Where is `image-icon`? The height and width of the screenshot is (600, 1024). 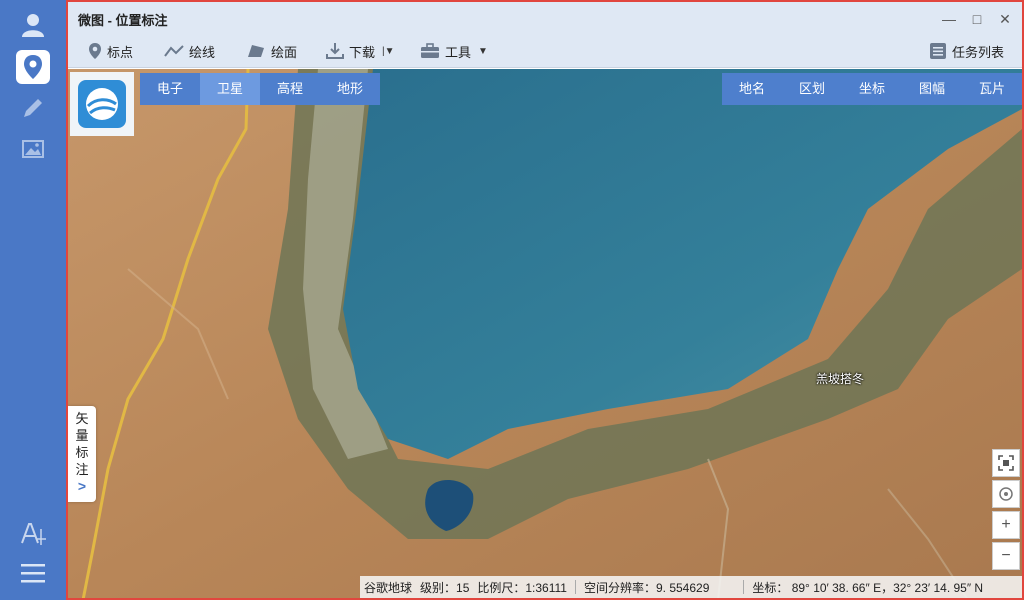
image-icon is located at coordinates (33, 149).